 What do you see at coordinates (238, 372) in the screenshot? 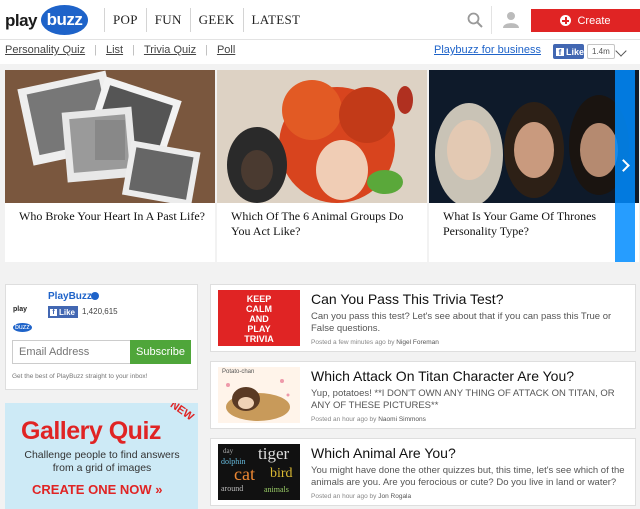
I see `thumb-caption: Potato-chan` at bounding box center [238, 372].